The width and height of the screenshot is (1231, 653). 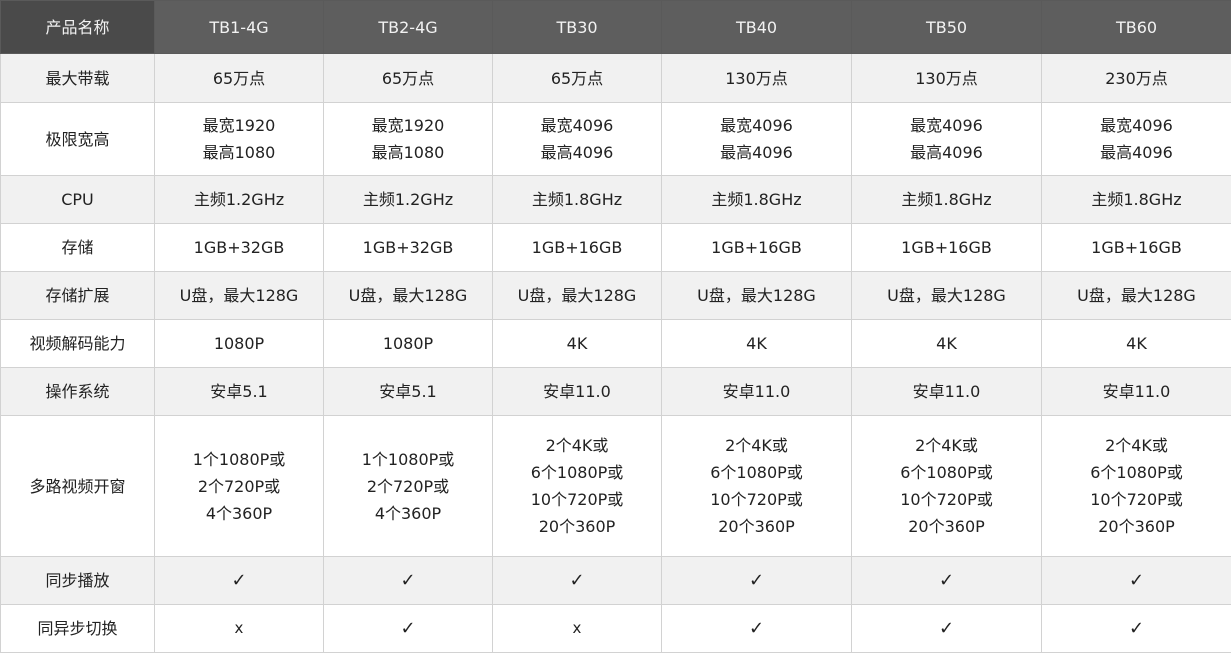 I want to click on row-label: 多路视频开窗, so click(x=77, y=486).